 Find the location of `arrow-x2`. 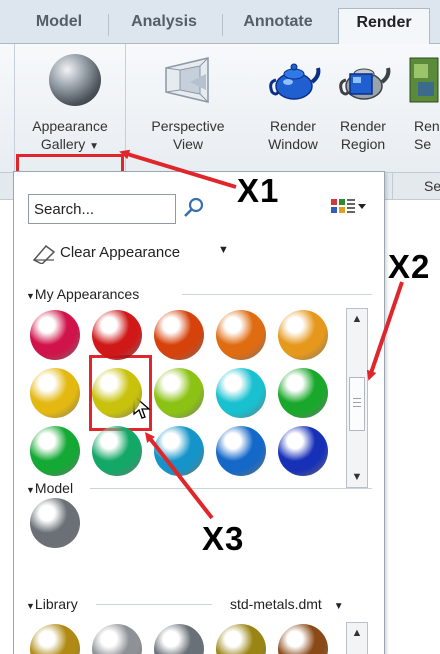

arrow-x2 is located at coordinates (385, 331).